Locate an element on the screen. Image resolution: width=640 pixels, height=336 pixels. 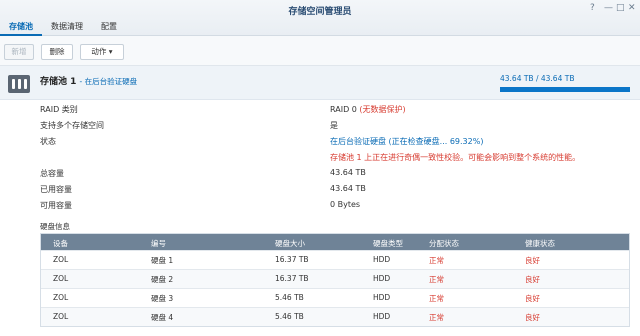
pool-title: 存储池 1 - 在后台验证硬盘 is located at coordinates (89, 82).